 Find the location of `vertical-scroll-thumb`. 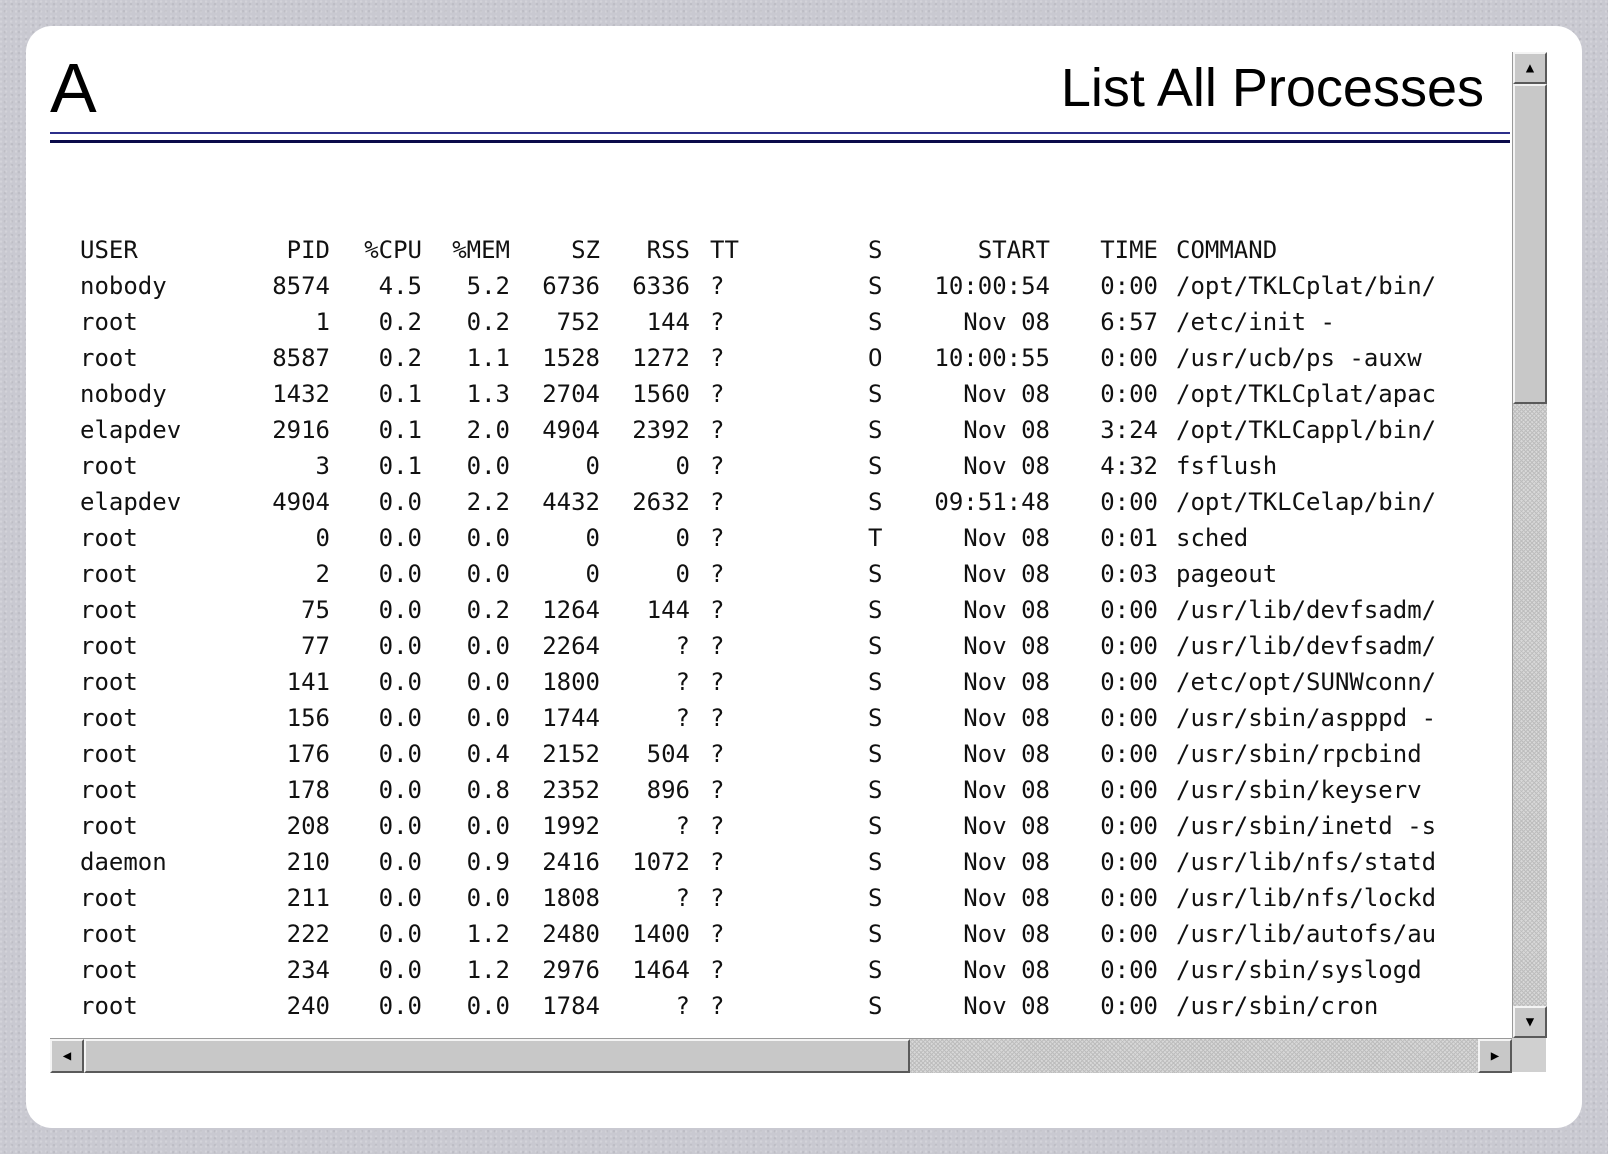

vertical-scroll-thumb is located at coordinates (1530, 244).